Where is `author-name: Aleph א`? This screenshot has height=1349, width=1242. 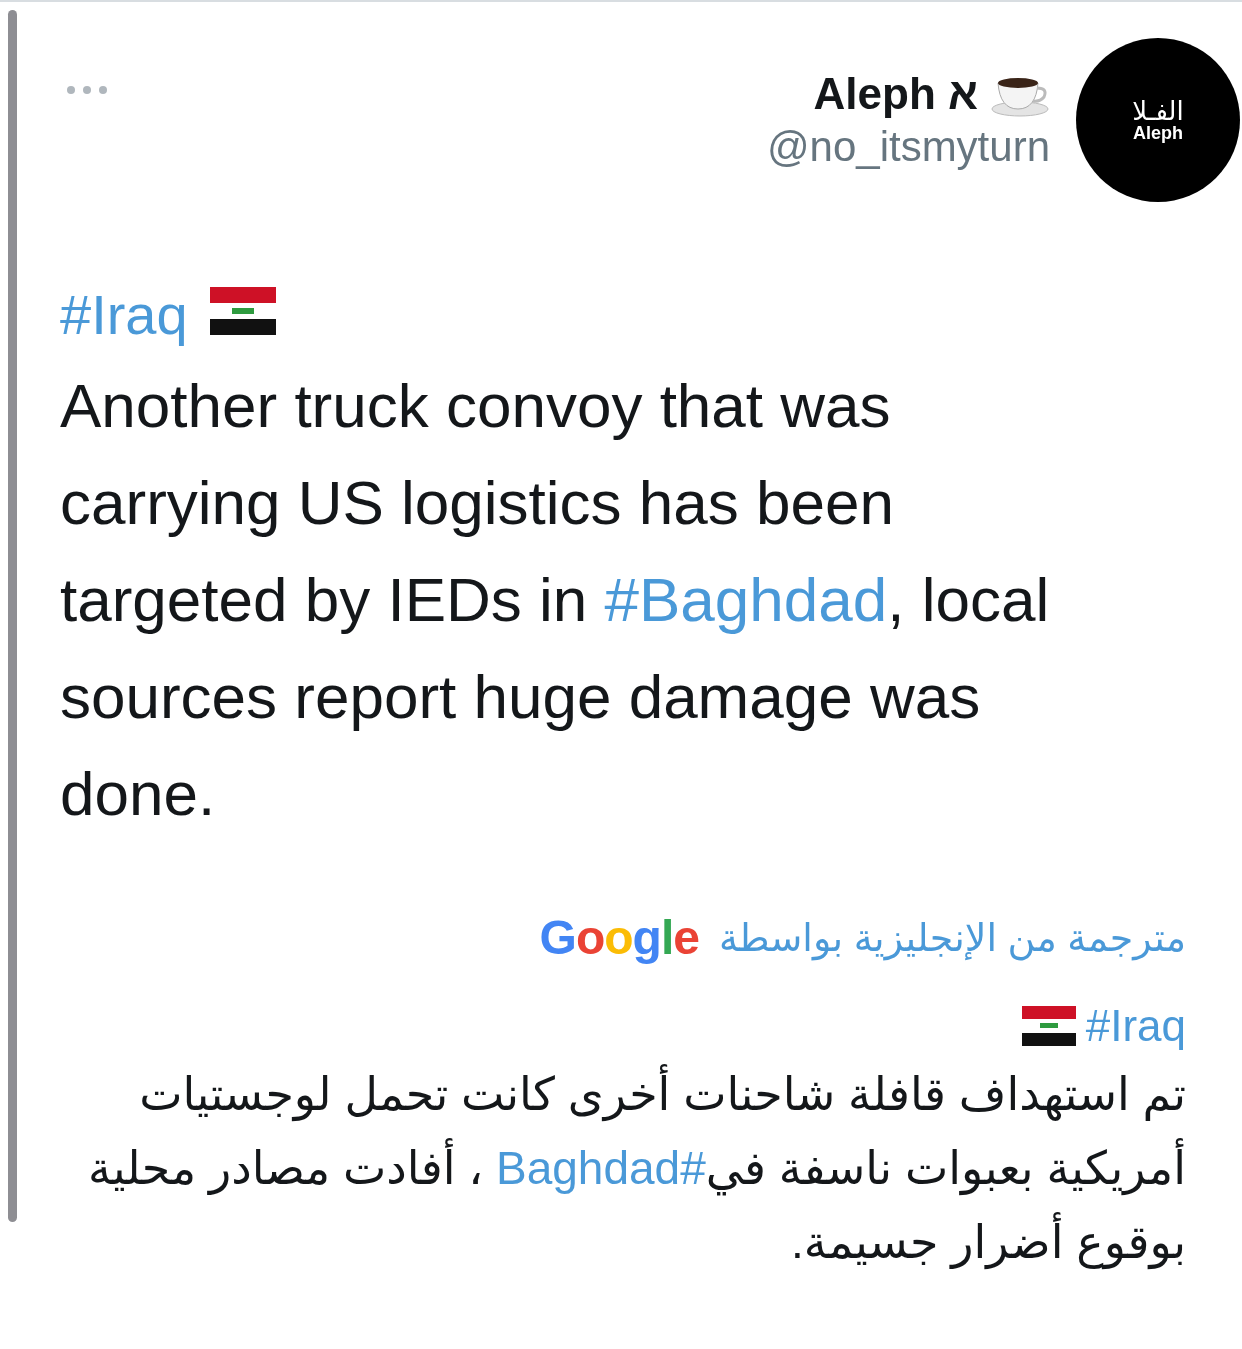 author-name: Aleph א is located at coordinates (895, 94).